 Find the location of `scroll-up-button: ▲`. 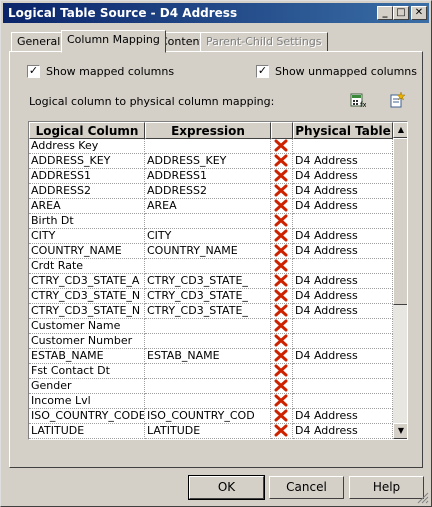

scroll-up-button: ▲ is located at coordinates (400, 130).